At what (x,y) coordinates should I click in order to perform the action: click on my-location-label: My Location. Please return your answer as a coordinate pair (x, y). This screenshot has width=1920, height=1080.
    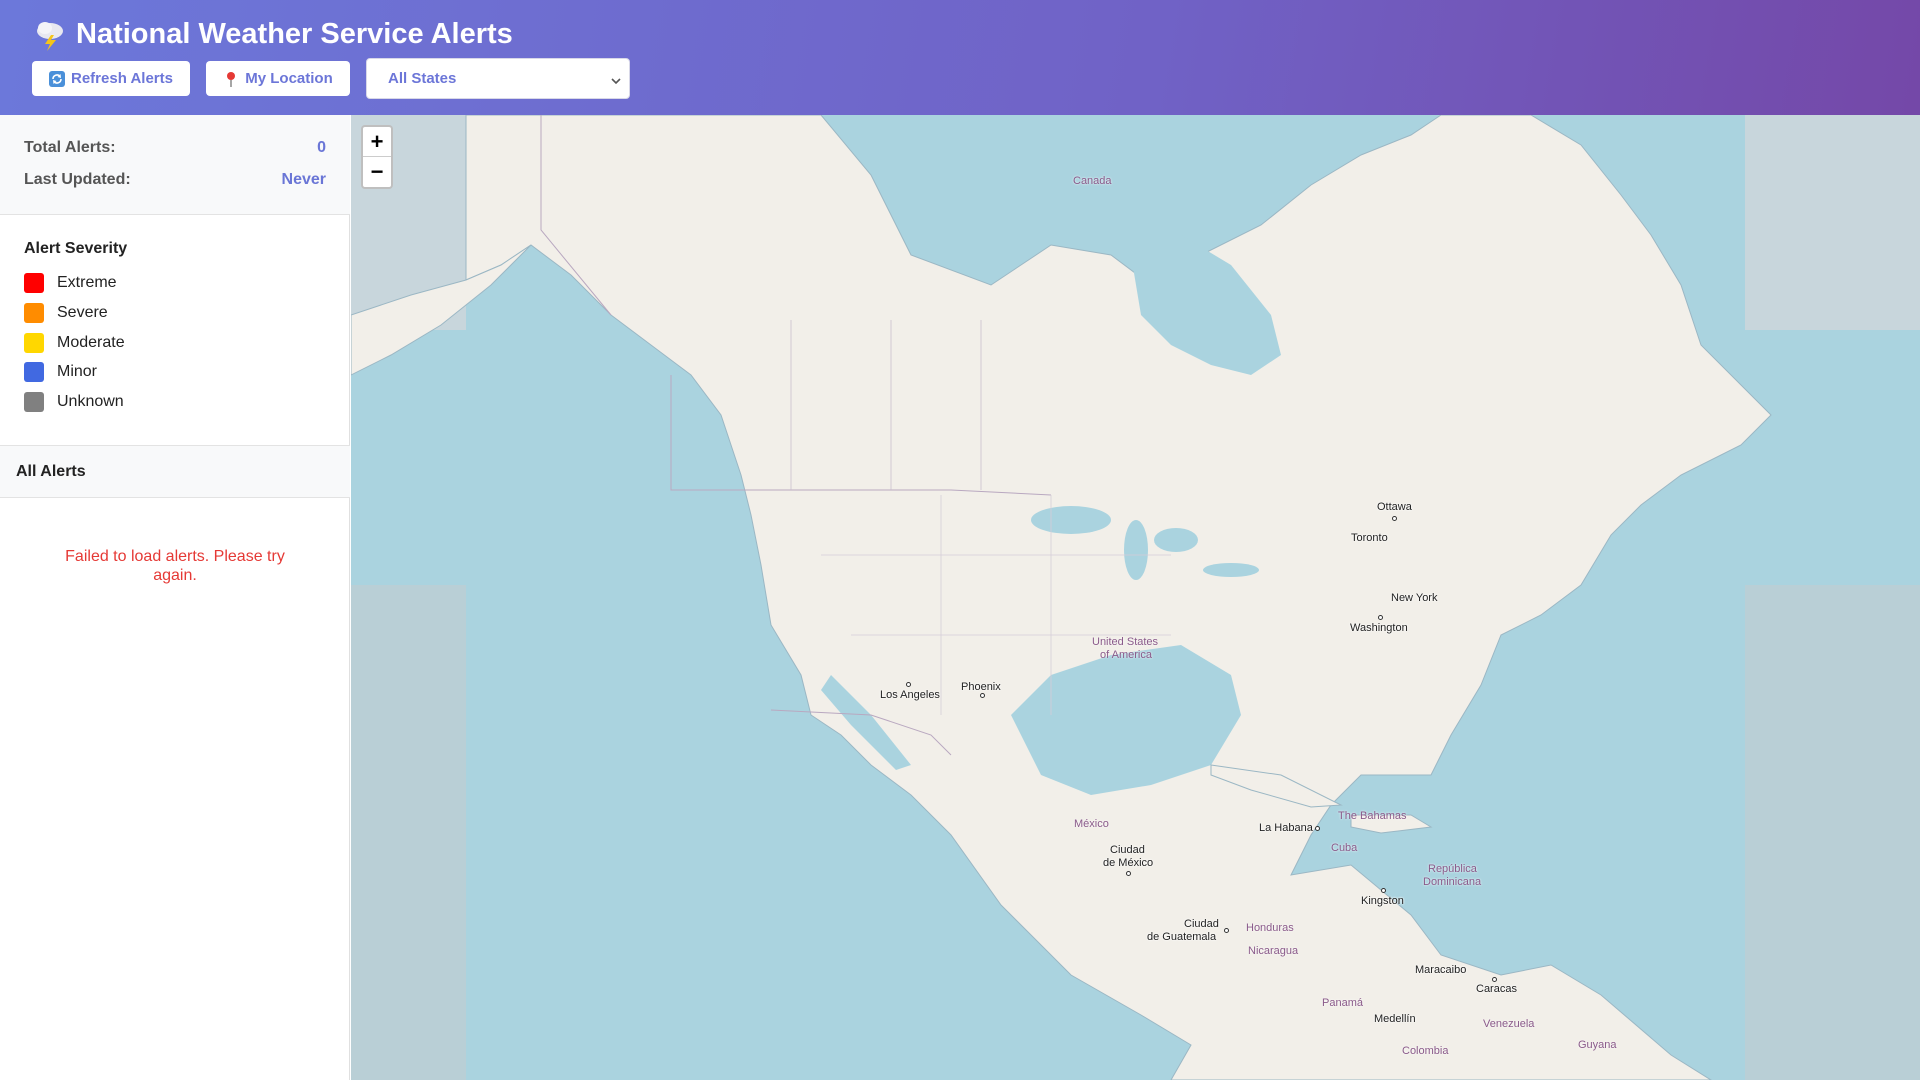
    Looking at the image, I should click on (289, 78).